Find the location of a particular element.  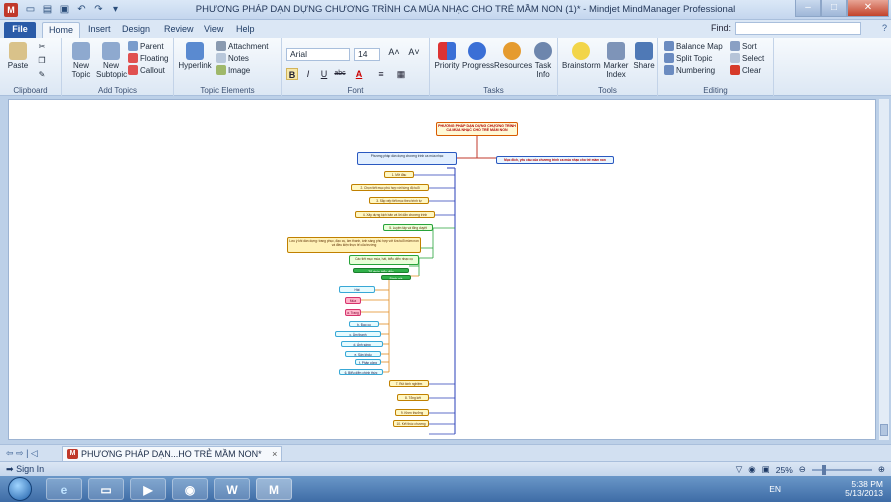

media-player-icon: ▶ is located at coordinates (148, 489).